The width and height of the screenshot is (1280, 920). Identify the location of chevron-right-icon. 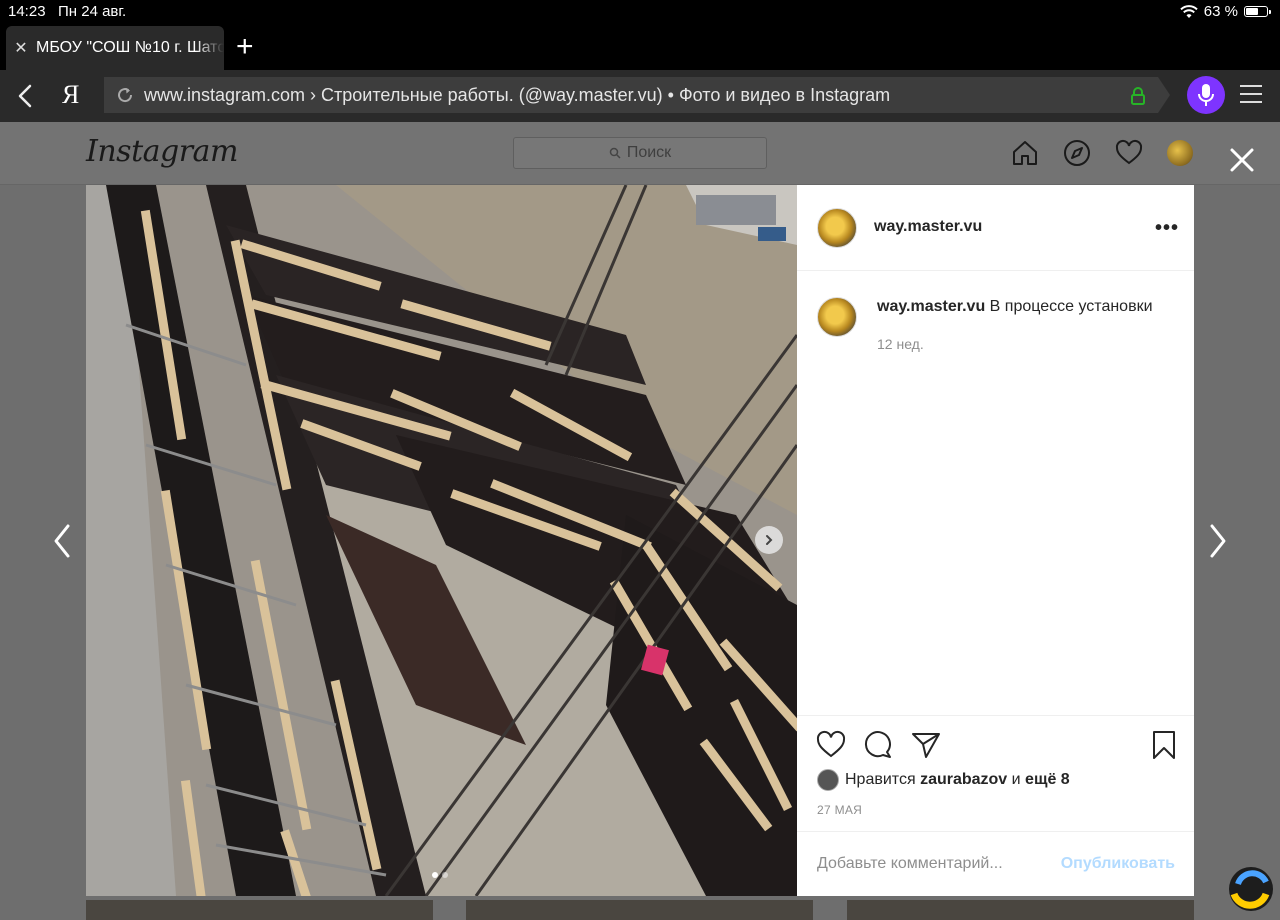
(769, 540).